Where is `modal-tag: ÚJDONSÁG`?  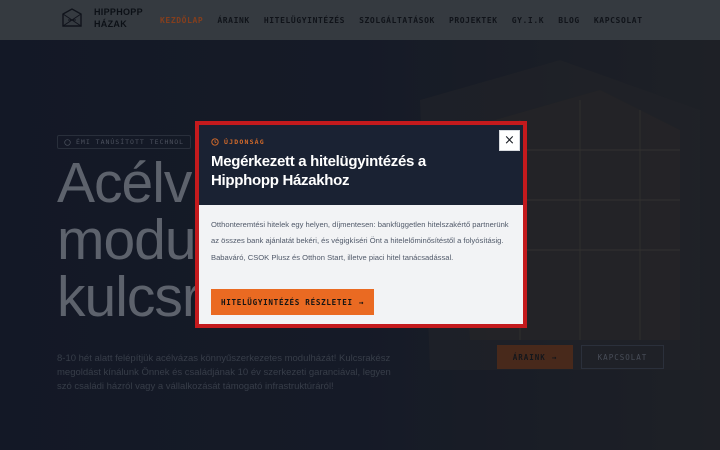
modal-tag: ÚJDONSÁG is located at coordinates (238, 142).